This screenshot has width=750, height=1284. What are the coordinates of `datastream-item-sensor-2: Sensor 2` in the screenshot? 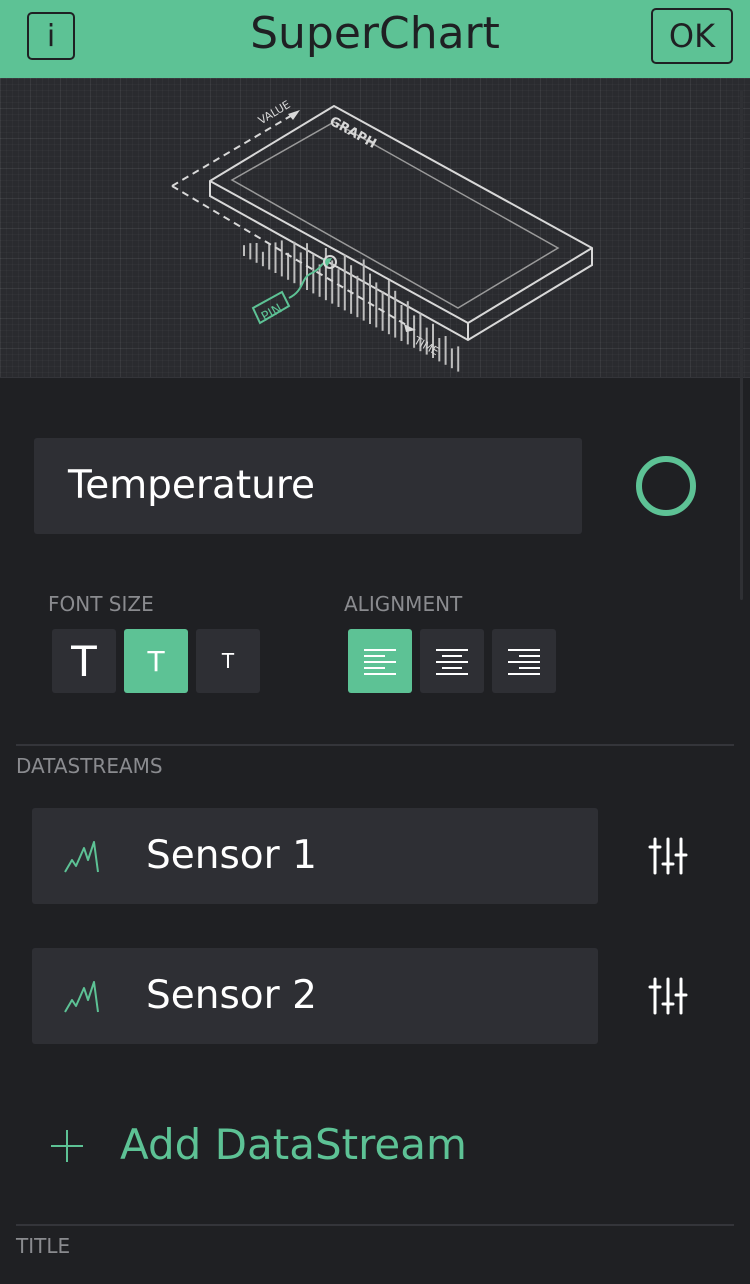 It's located at (315, 996).